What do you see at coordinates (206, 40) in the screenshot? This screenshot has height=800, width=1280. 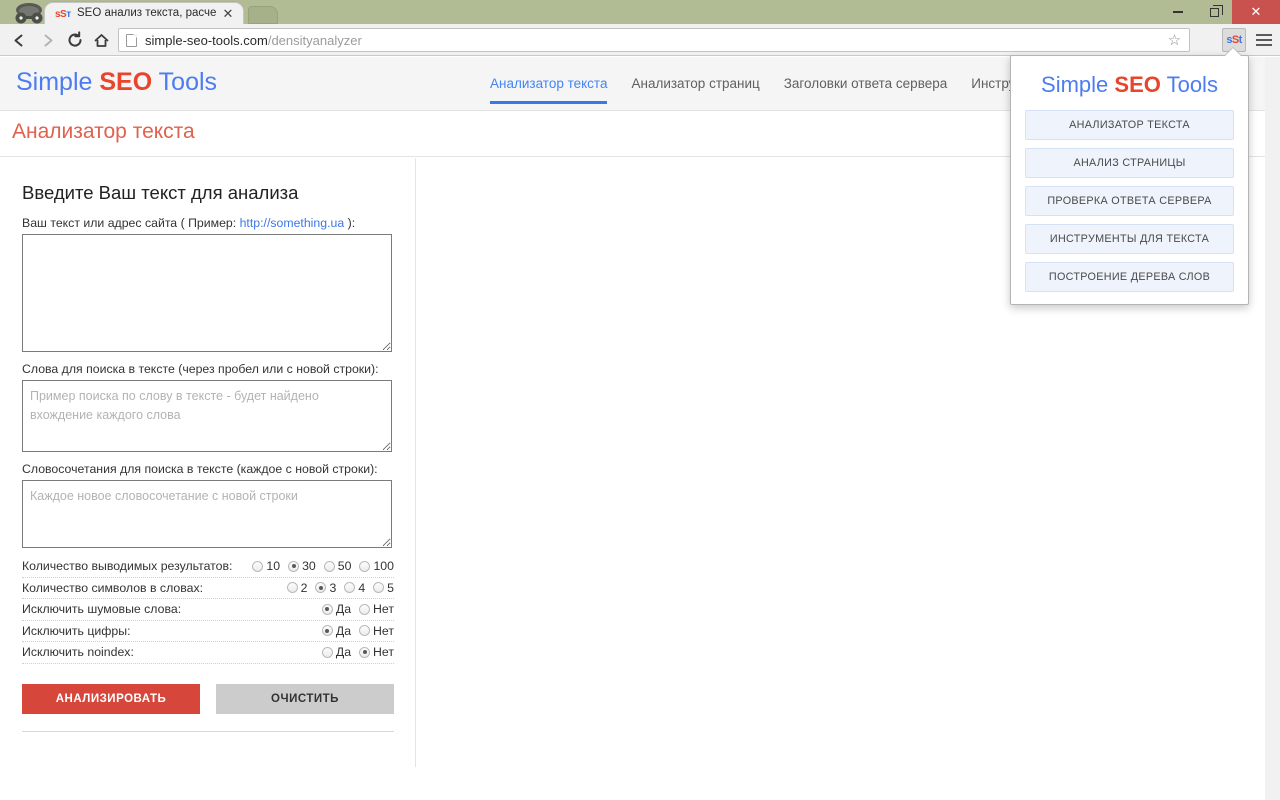 I see `url-host: simple-seo-tools.com` at bounding box center [206, 40].